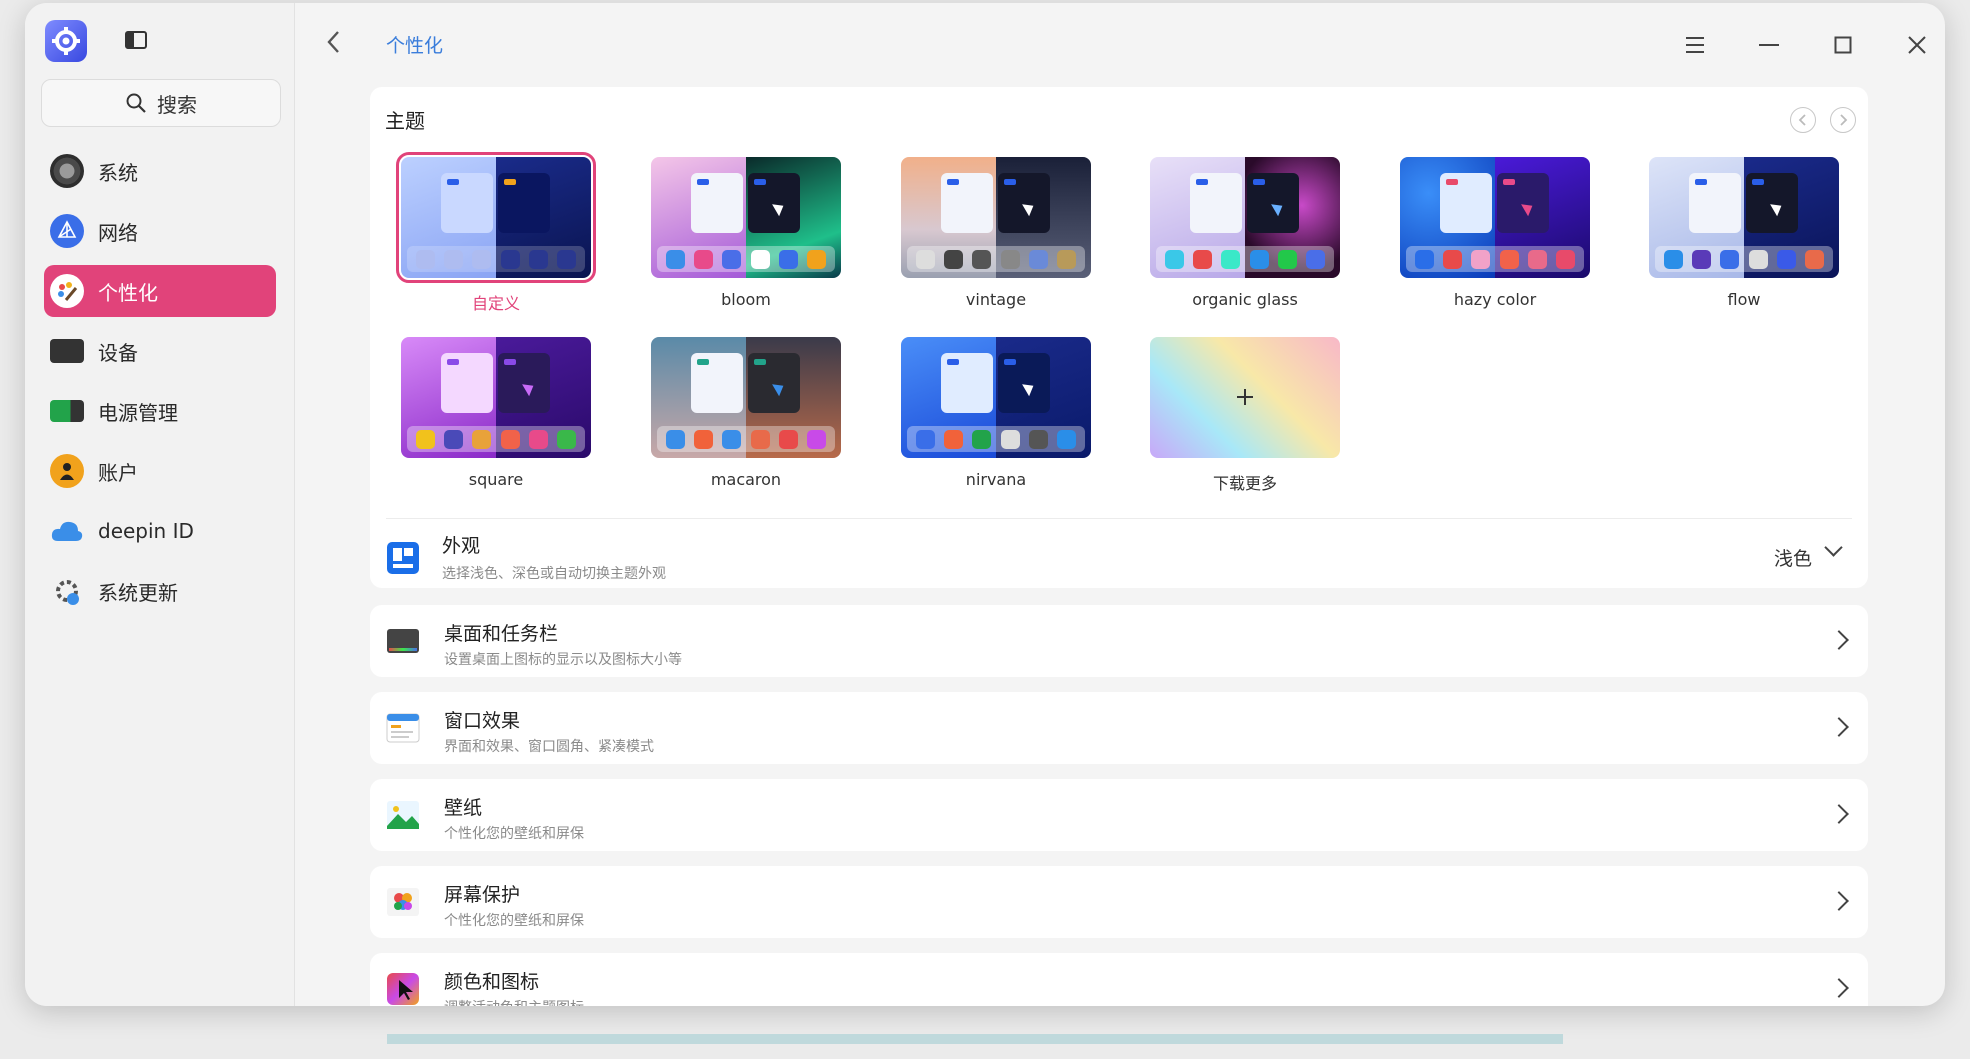 Image resolution: width=1970 pixels, height=1059 pixels. I want to click on background-toolbar, so click(975, 1039).